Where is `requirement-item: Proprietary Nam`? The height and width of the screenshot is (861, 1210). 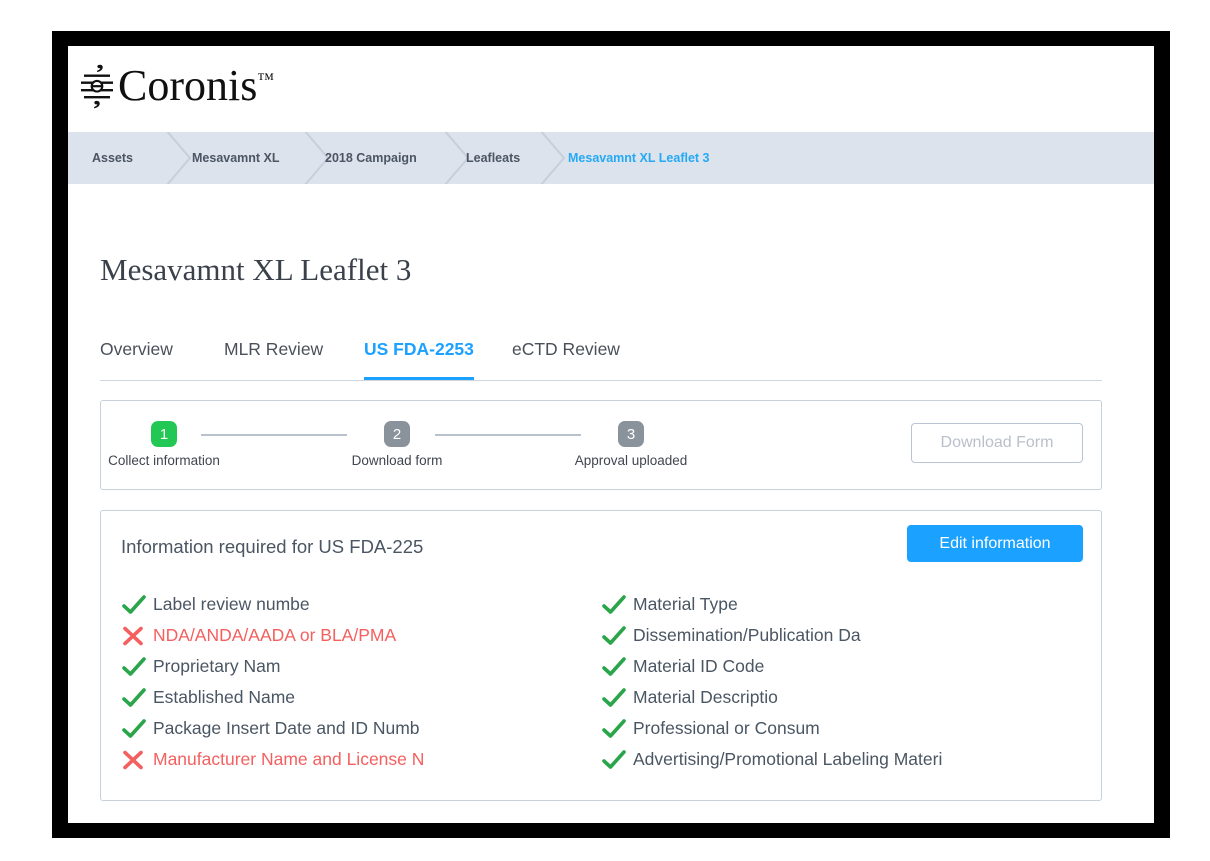
requirement-item: Proprietary Nam is located at coordinates (301, 666).